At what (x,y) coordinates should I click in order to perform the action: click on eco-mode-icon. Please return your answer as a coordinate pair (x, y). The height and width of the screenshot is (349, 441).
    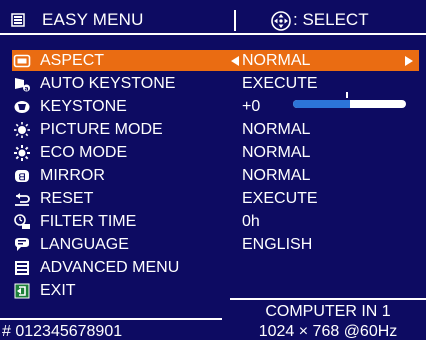
    Looking at the image, I should click on (22, 153).